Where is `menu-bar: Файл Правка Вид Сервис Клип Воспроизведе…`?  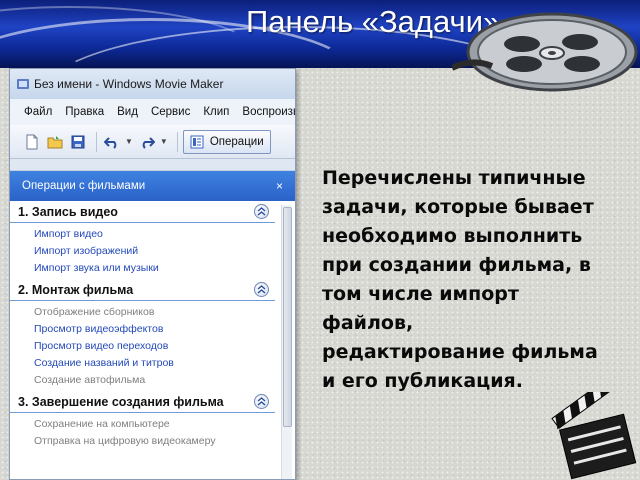 menu-bar: Файл Правка Вид Сервис Клип Воспроизведе… is located at coordinates (152, 112).